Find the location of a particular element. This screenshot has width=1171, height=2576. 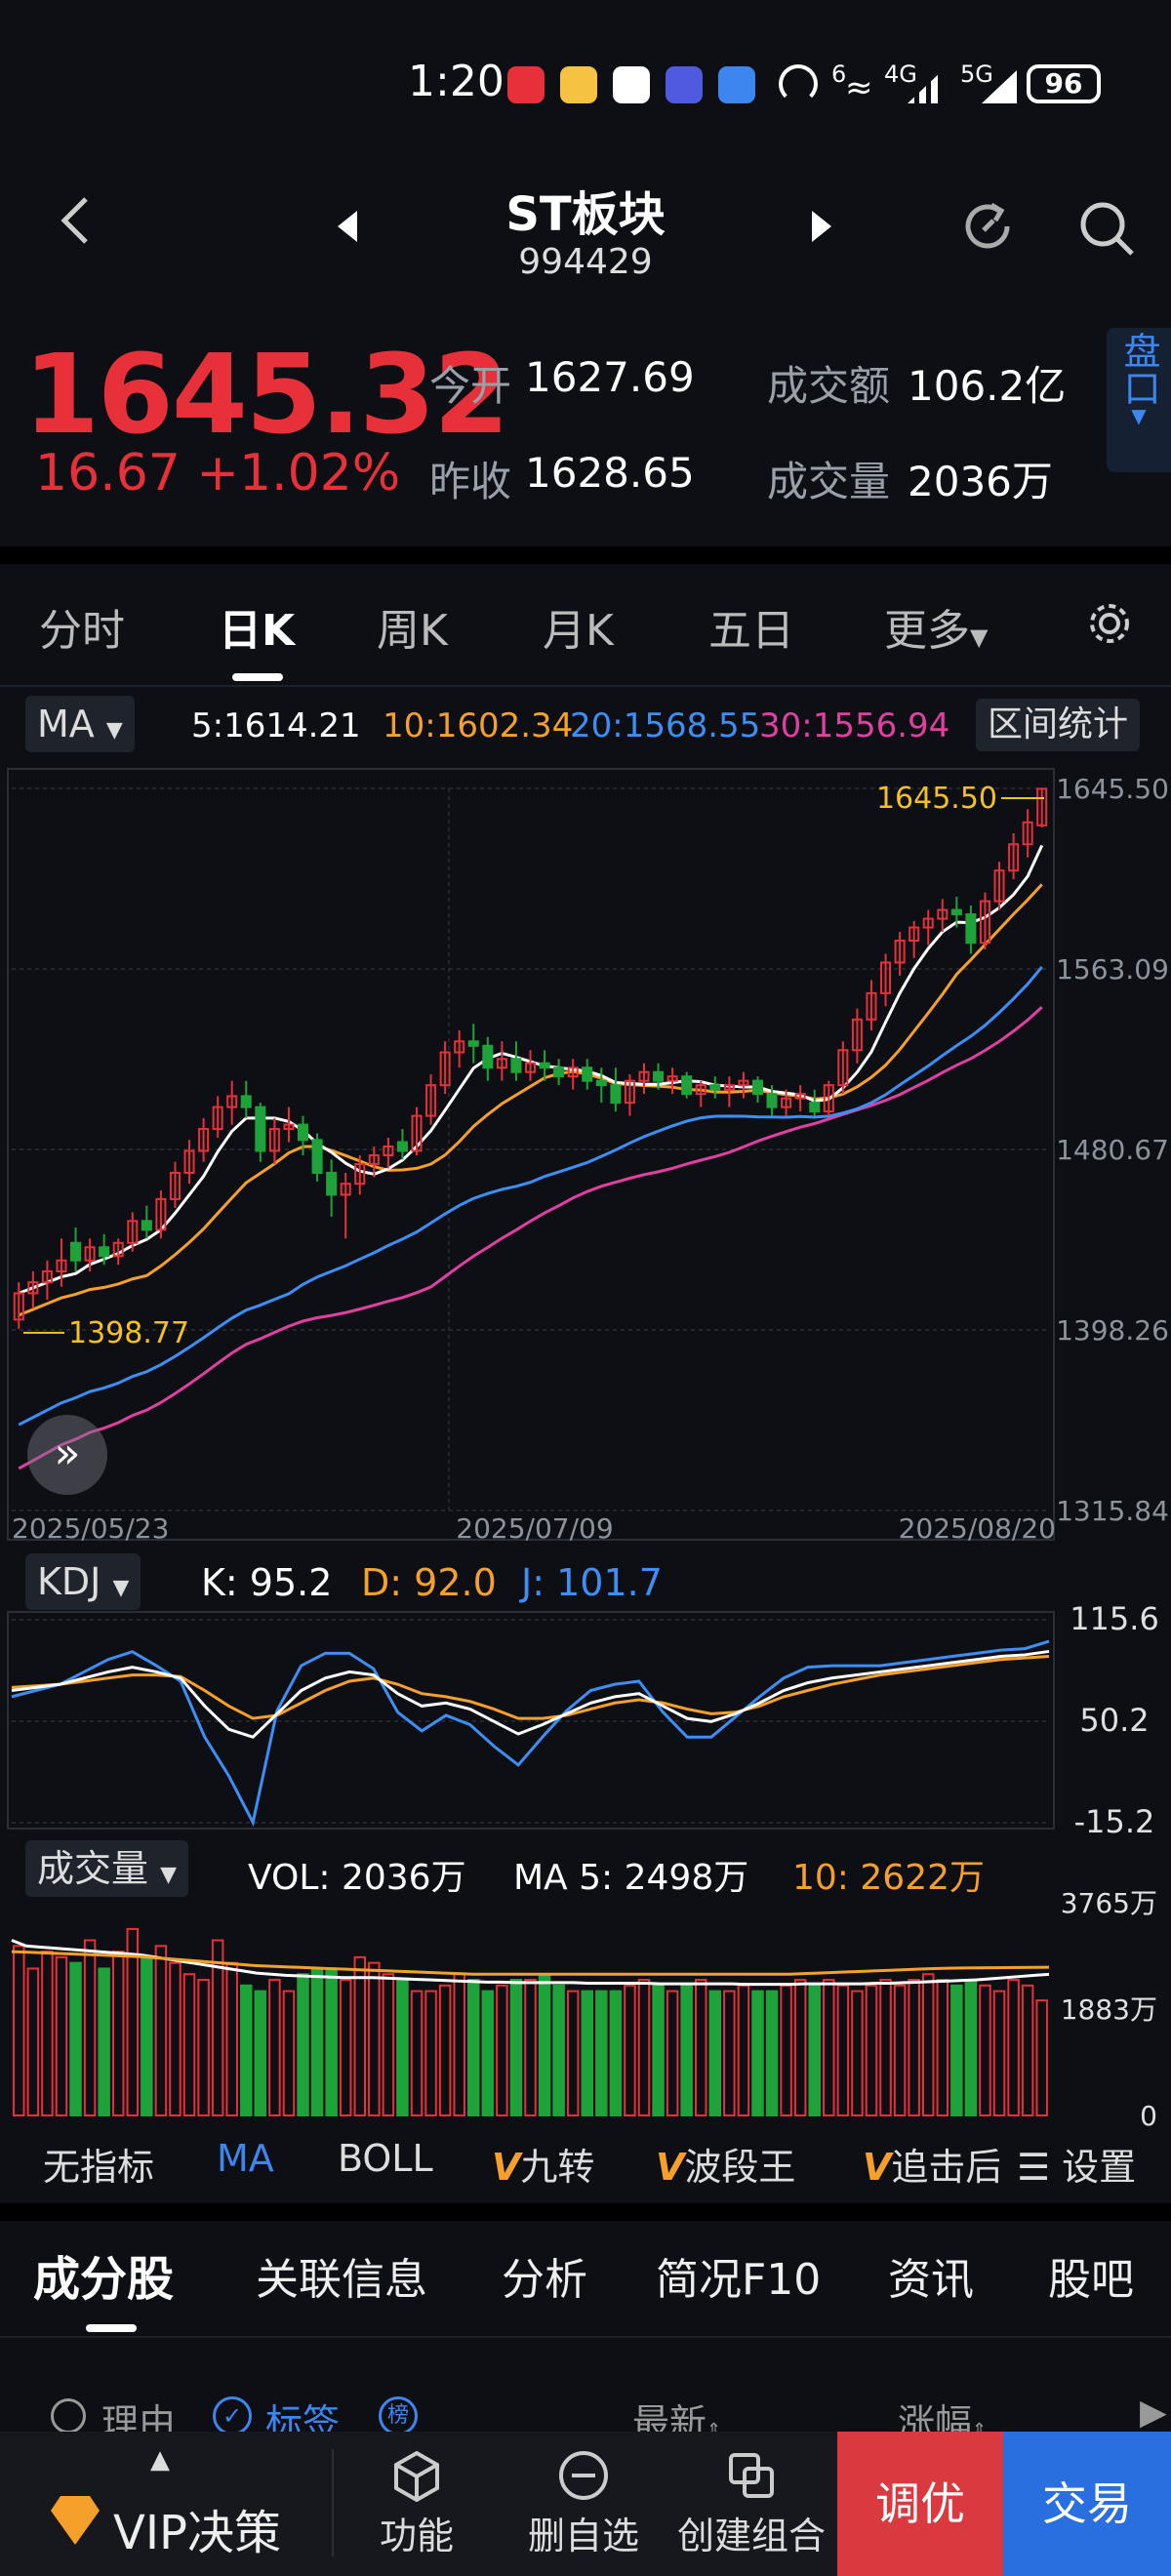

x-tick-label: 2025/08/20 is located at coordinates (977, 1528).